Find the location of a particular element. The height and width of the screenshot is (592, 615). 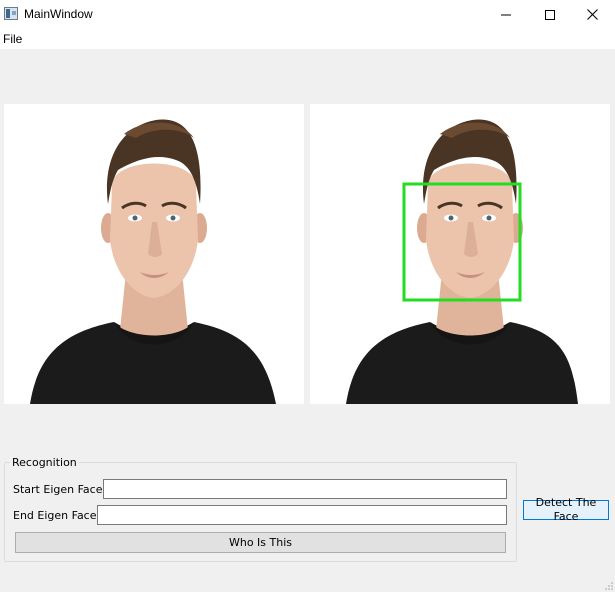

title-bar: MainWindow is located at coordinates (307, 14).